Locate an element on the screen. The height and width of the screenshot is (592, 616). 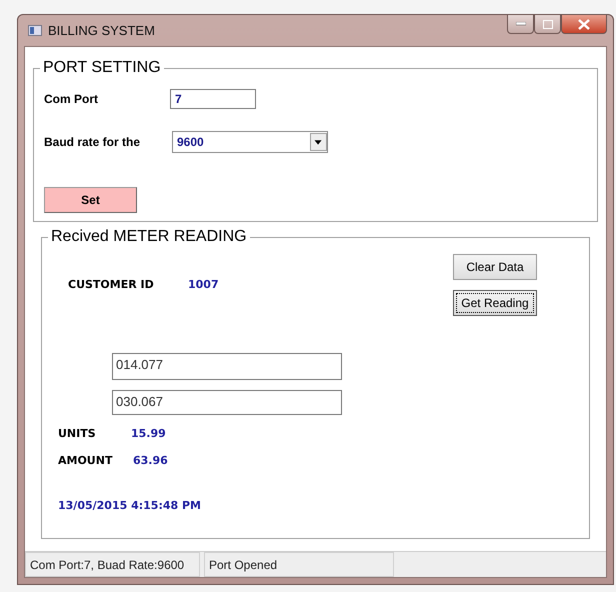
maximize-button is located at coordinates (547, 24).